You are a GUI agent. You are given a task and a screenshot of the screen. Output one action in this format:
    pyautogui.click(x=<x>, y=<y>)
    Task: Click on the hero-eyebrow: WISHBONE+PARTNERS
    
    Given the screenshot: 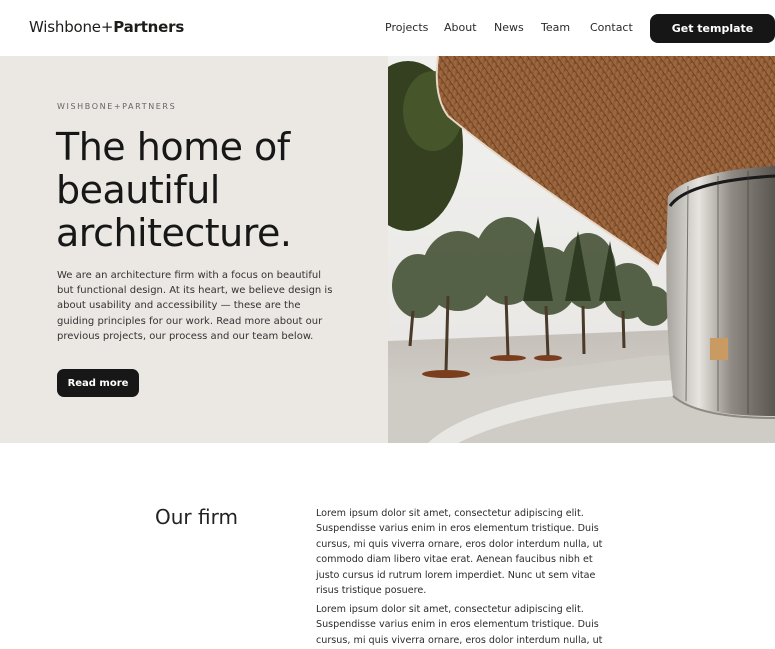 What is the action you would take?
    pyautogui.click(x=117, y=106)
    